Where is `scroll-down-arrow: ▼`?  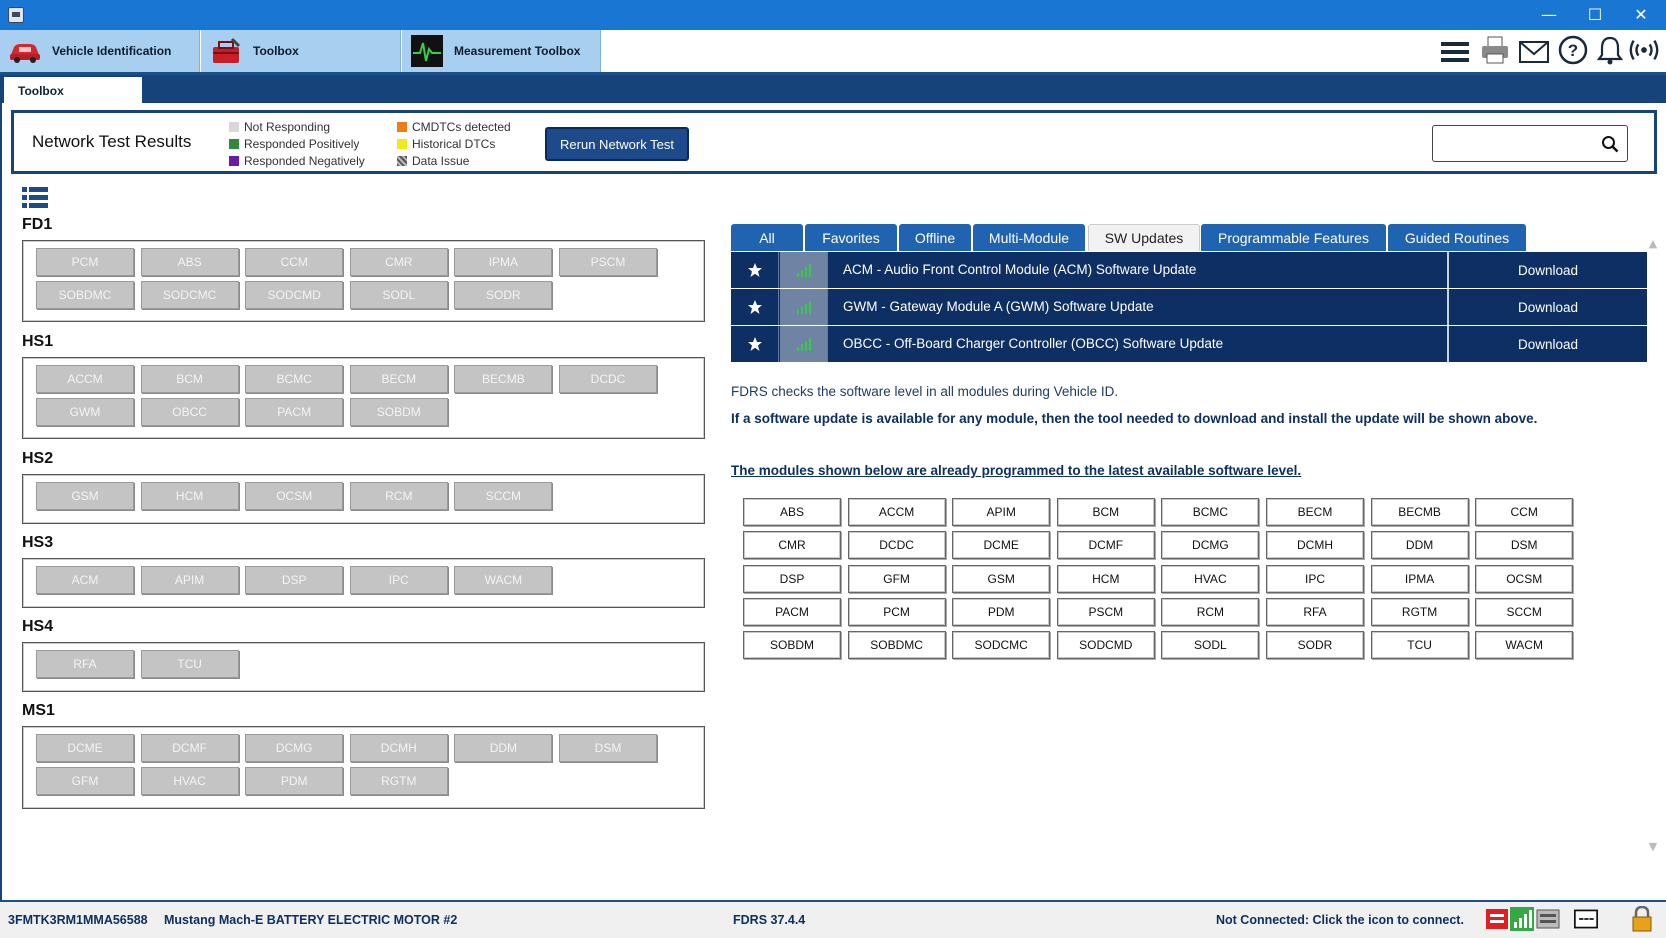 scroll-down-arrow: ▼ is located at coordinates (1653, 847).